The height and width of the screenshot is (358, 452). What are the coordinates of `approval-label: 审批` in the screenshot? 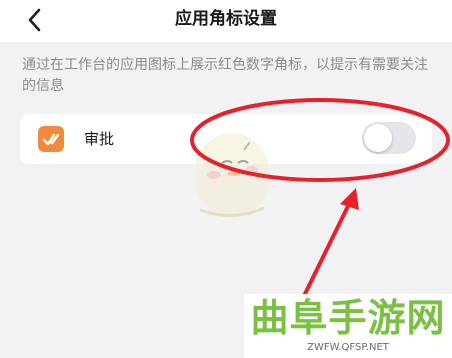 It's located at (99, 139).